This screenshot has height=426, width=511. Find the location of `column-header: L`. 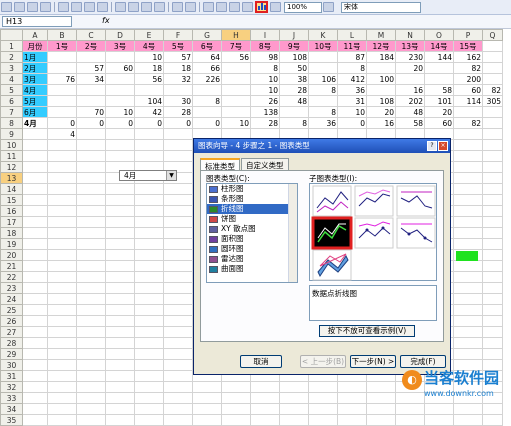

column-header: L is located at coordinates (352, 35).